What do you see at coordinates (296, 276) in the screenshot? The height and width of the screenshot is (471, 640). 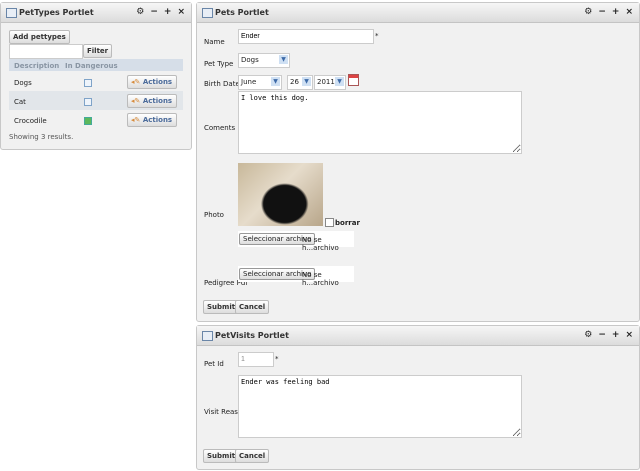 I see `pedigree-file-input: Seleccionar archivo No se h...archivo` at bounding box center [296, 276].